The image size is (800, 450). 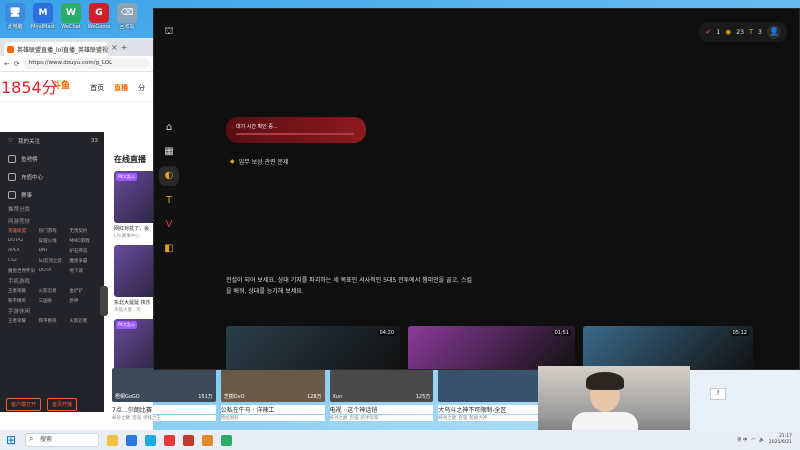 I want to click on help-button: ?, so click(x=718, y=394).